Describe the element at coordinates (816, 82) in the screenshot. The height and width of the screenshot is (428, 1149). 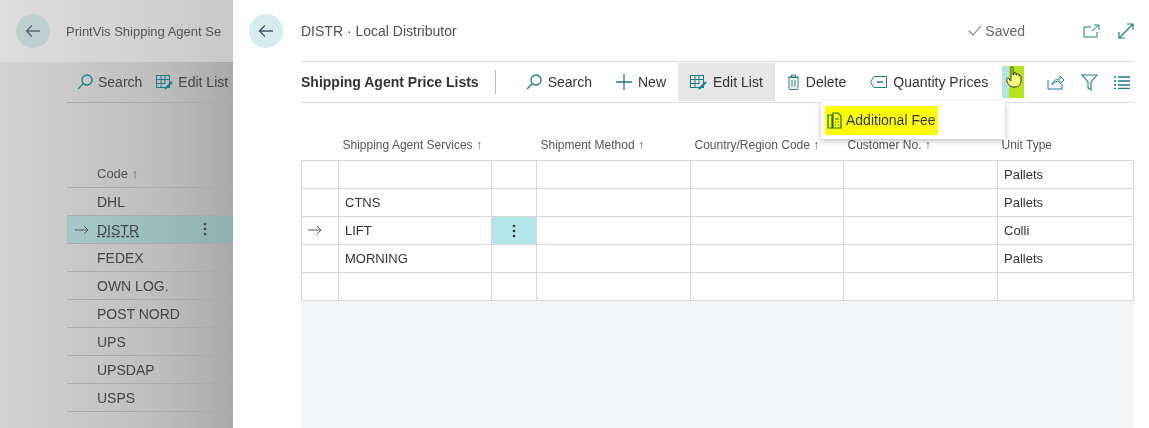
I see `delete-button: Delete` at that location.